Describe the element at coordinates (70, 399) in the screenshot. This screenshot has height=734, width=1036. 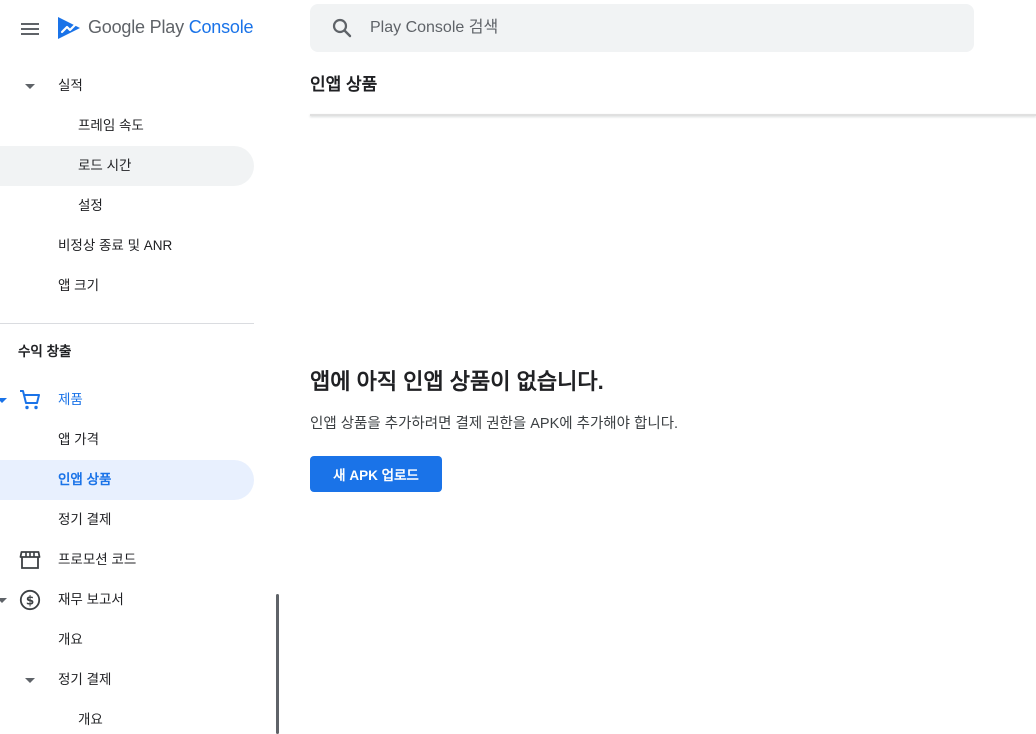
I see `sidebar-item-label: 제품` at that location.